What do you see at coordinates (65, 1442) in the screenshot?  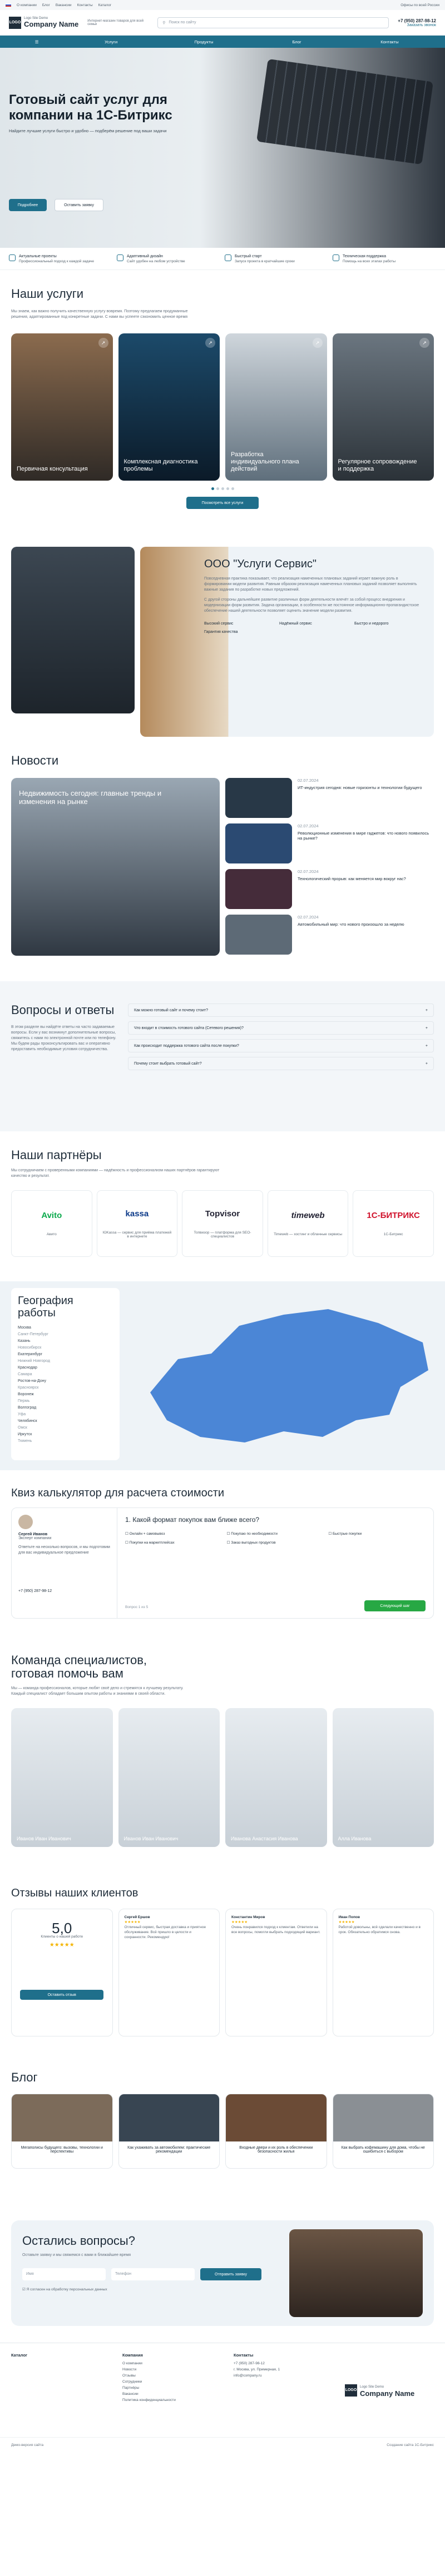 I see `city-item: Тюмень` at bounding box center [65, 1442].